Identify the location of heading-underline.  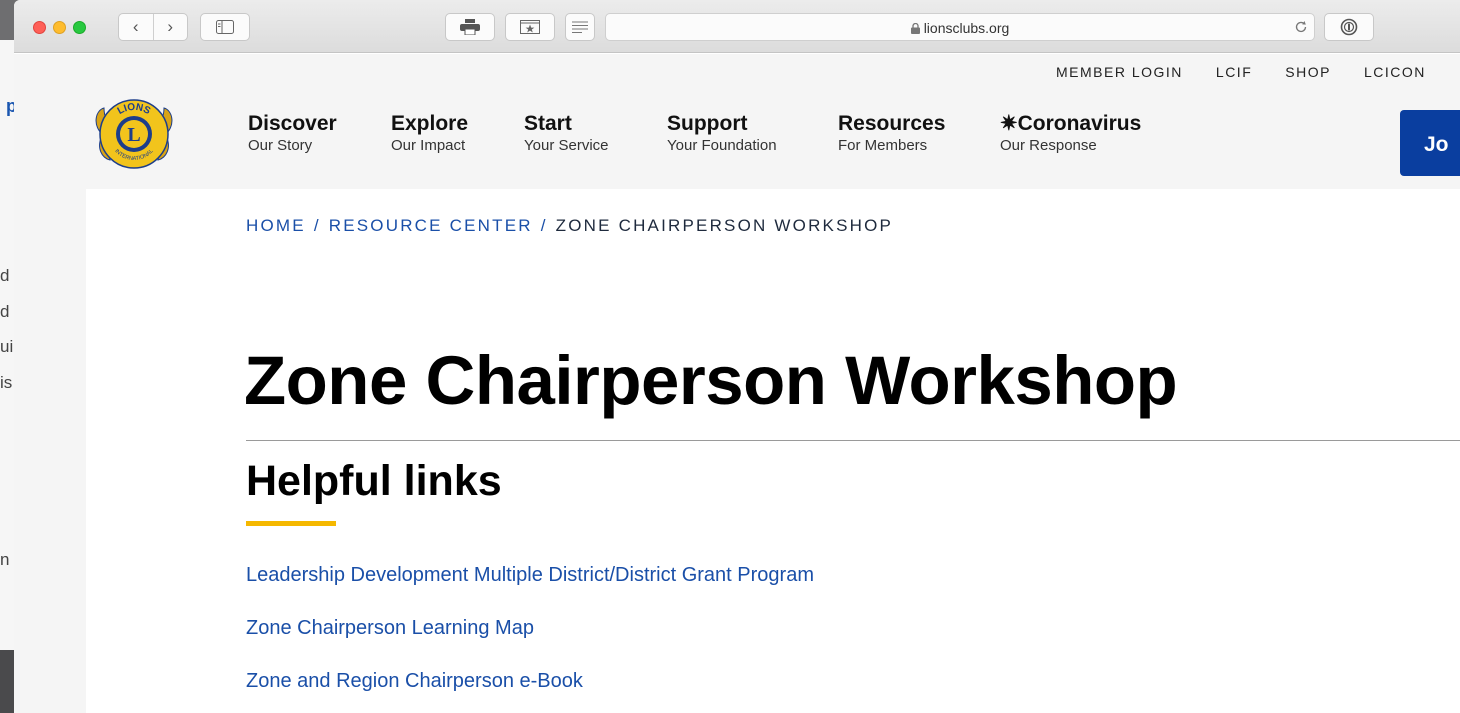
(291, 523).